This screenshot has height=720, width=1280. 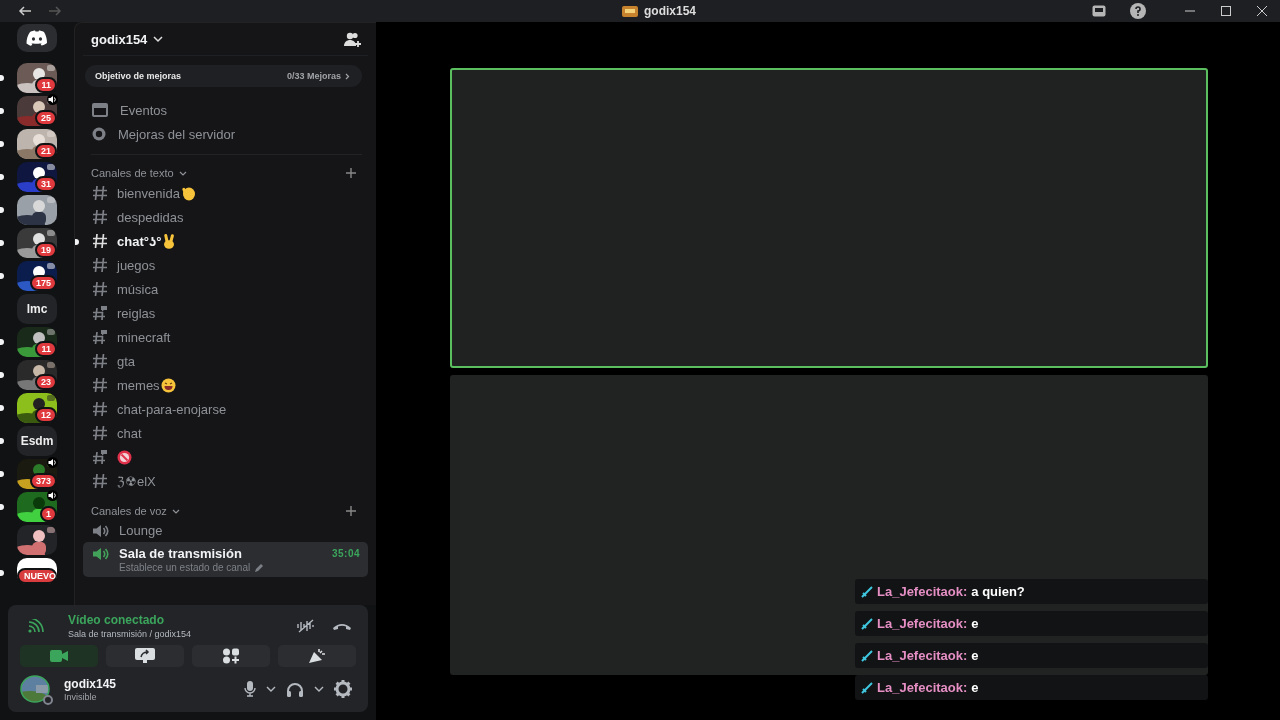 I want to click on server-button: 1, so click(x=37, y=507).